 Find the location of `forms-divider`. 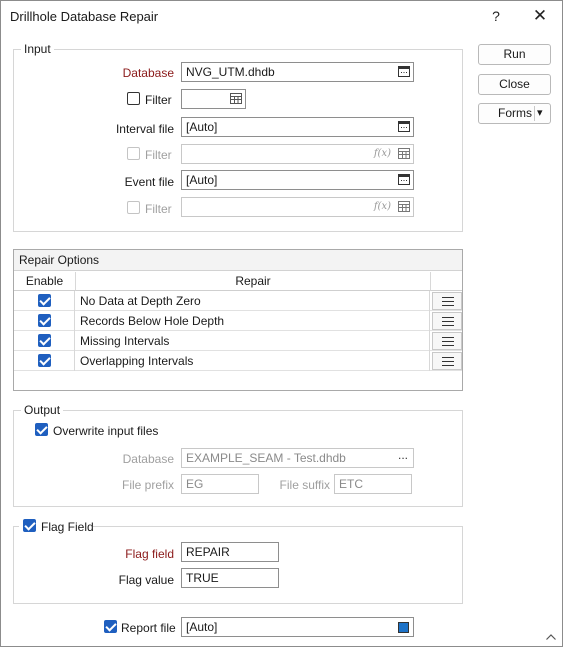

forms-divider is located at coordinates (534, 113).